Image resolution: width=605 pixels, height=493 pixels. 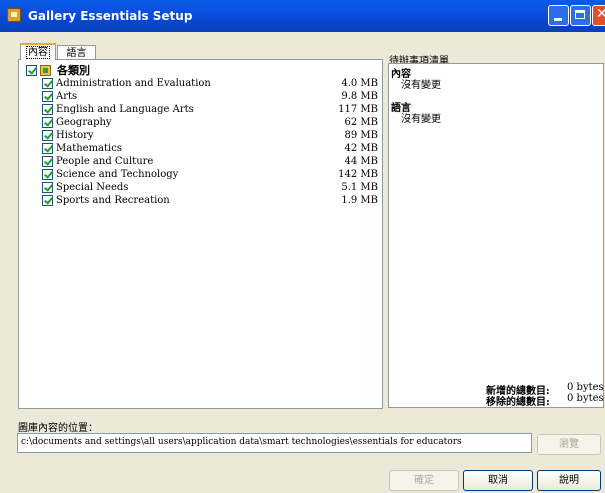 I want to click on category-size: 9.8 MB, so click(x=359, y=96).